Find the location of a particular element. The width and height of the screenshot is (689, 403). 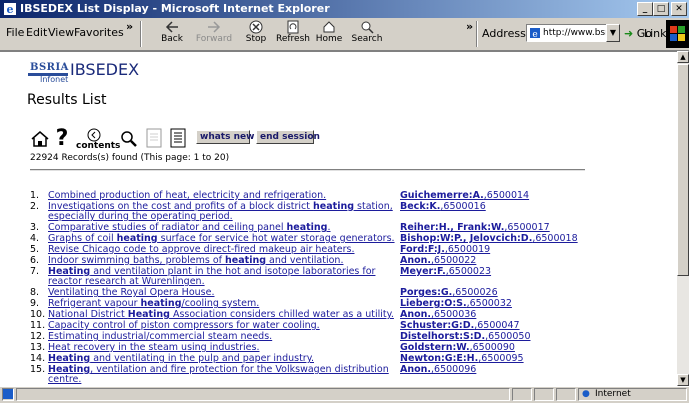

windows-flag-icon is located at coordinates (677, 33).